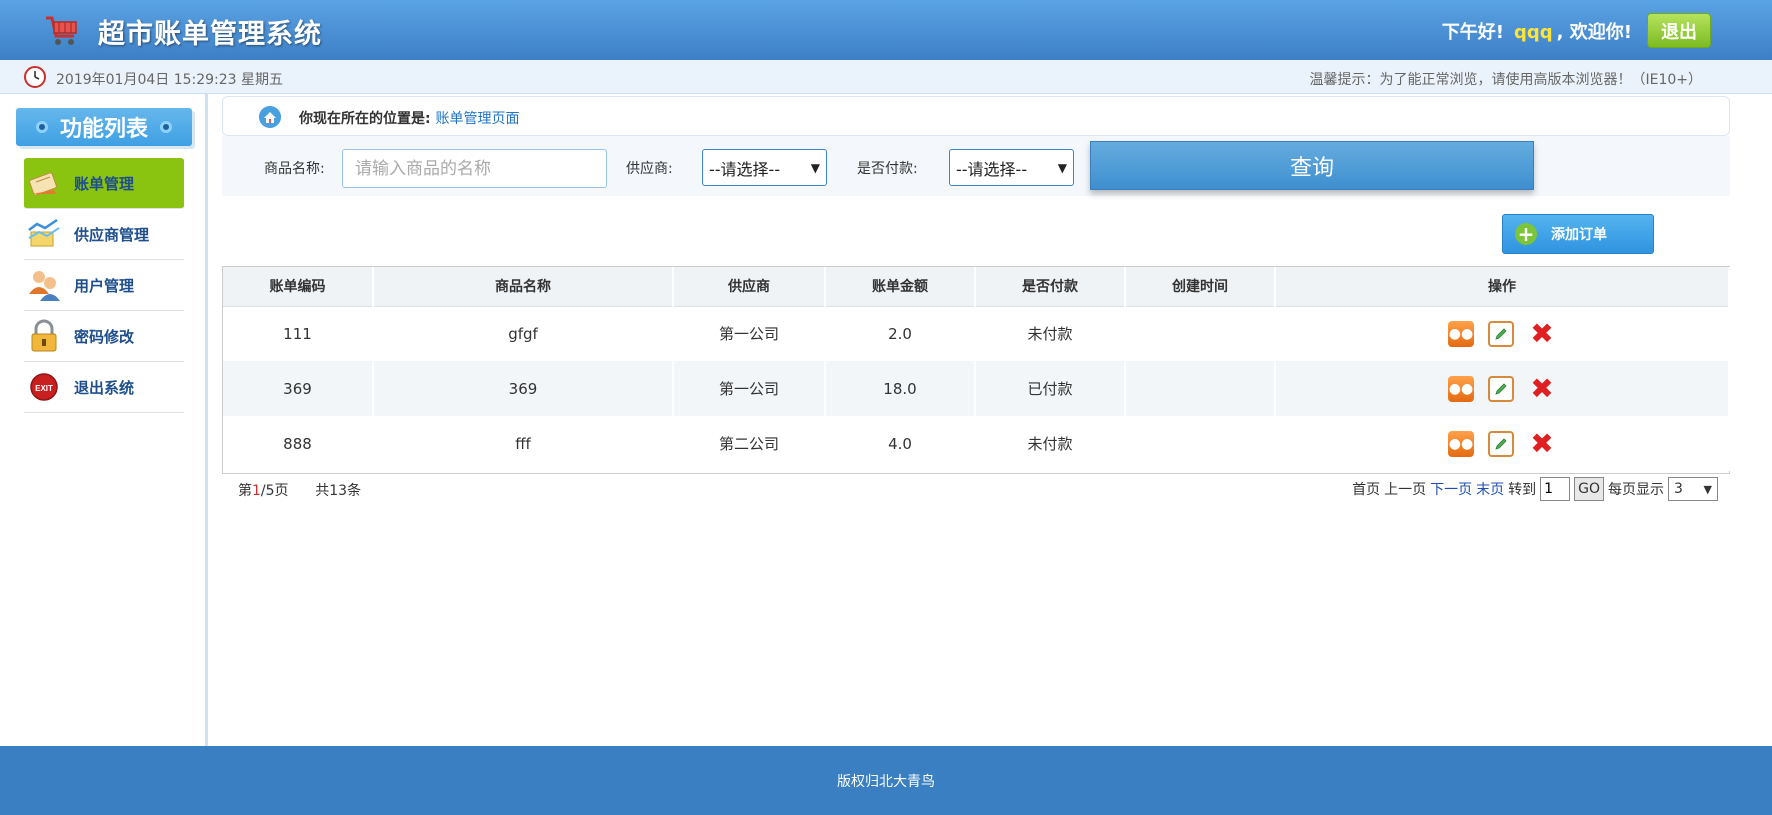 This screenshot has height=815, width=1772. I want to click on column-header: 账单金额, so click(900, 287).